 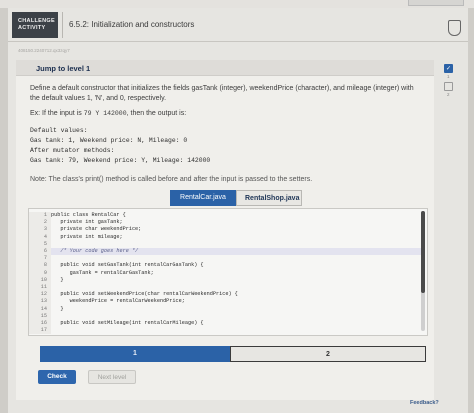 What do you see at coordinates (44, 50) in the screenshot?
I see `activity-id: 408150.2240712.qx3zqy7` at bounding box center [44, 50].